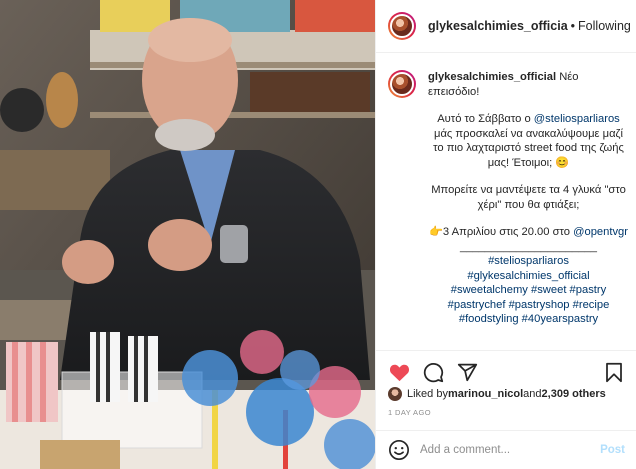  Describe the element at coordinates (510, 450) in the screenshot. I see `comment-input` at that location.